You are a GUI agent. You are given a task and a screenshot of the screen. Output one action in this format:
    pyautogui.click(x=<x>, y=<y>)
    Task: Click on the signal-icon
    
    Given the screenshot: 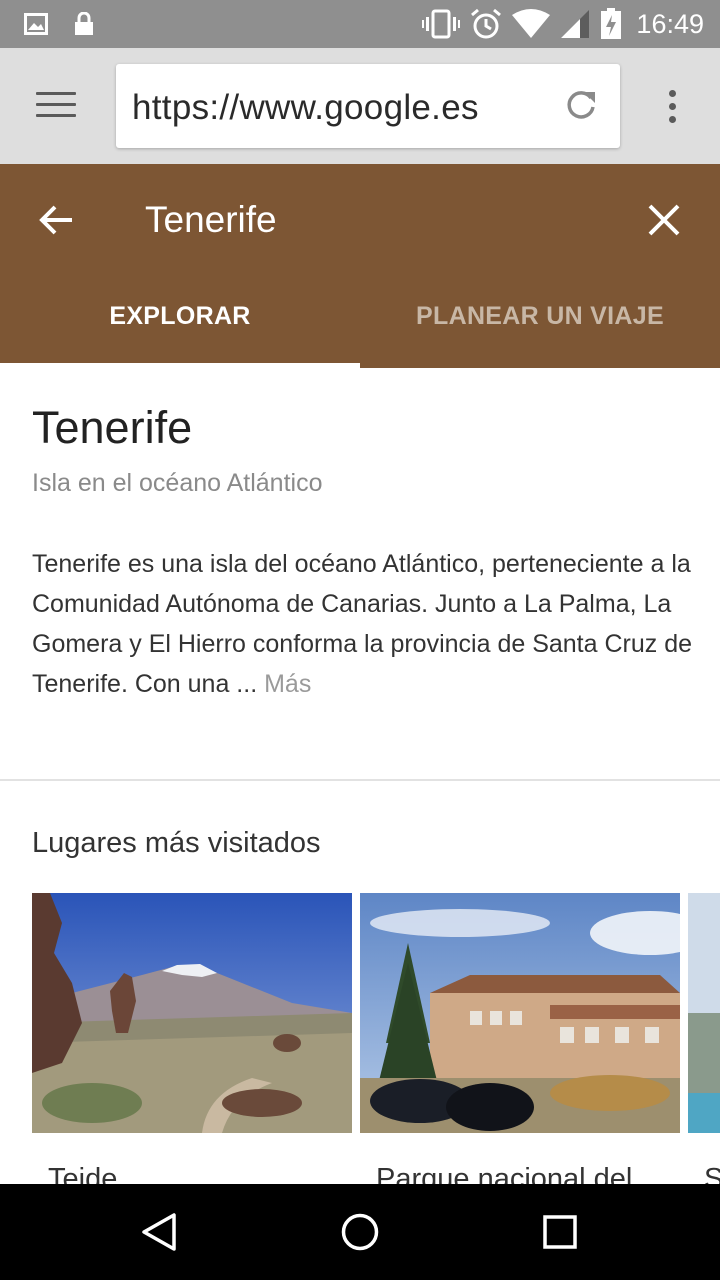 What is the action you would take?
    pyautogui.click(x=575, y=24)
    